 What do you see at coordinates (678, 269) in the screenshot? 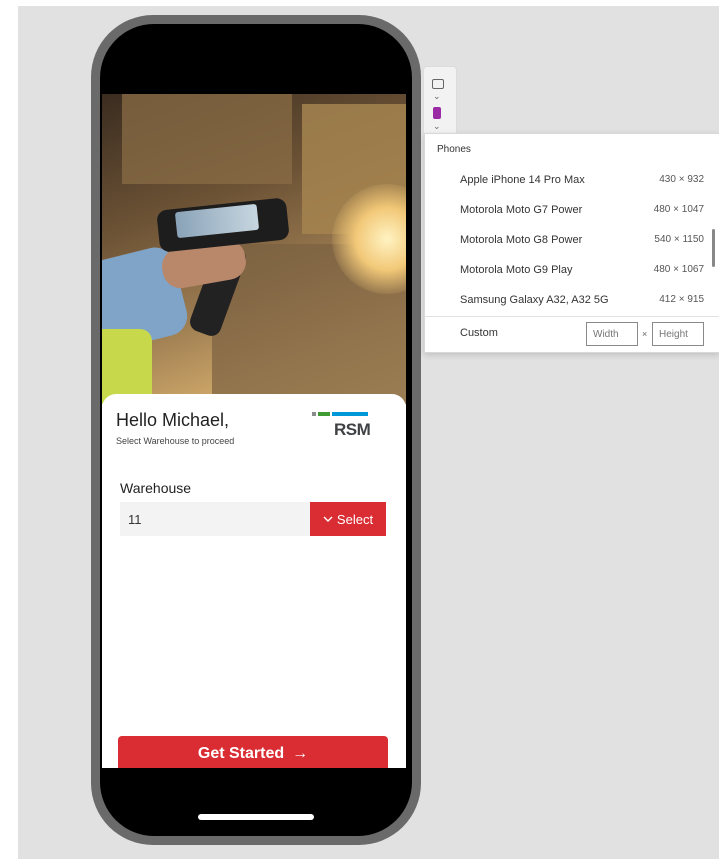
I see `device-size: 480 × 1067` at bounding box center [678, 269].